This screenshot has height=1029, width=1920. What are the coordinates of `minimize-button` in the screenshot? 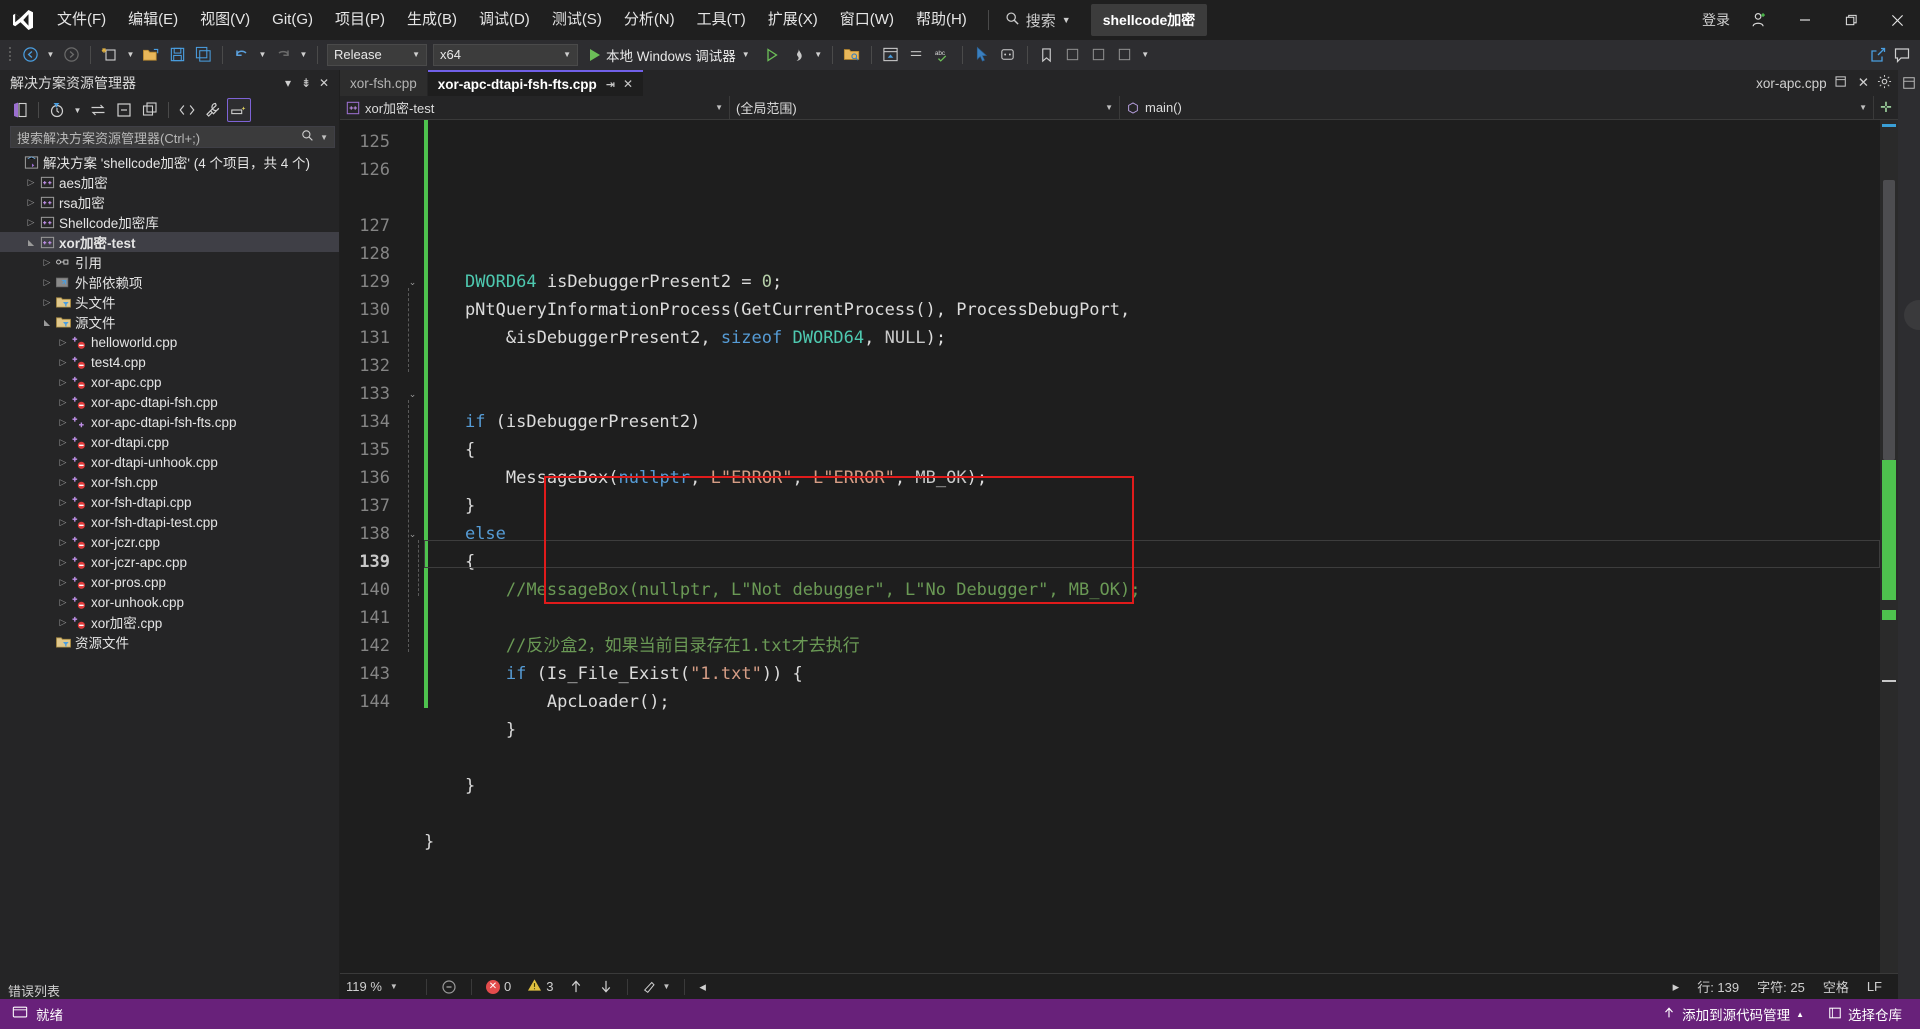 It's located at (1805, 20).